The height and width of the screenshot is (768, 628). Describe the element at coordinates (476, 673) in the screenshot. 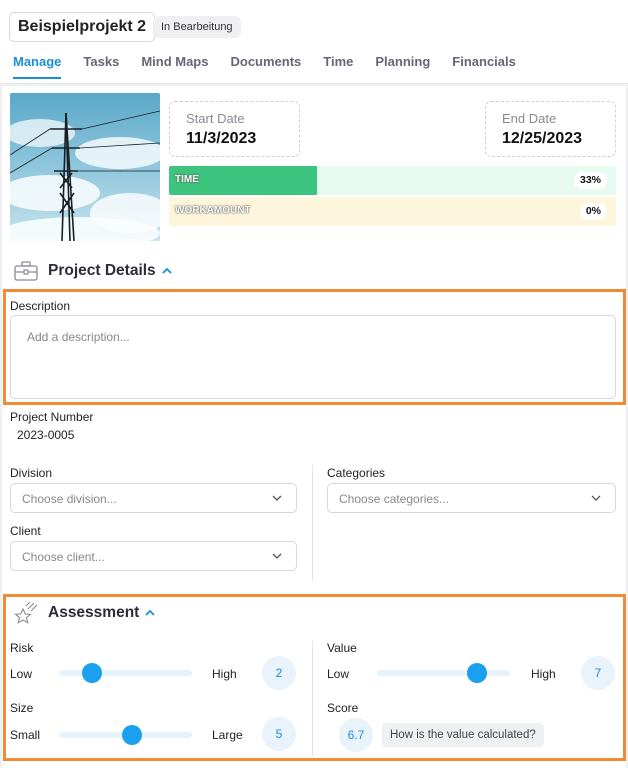

I see `value-slider-thumb` at that location.